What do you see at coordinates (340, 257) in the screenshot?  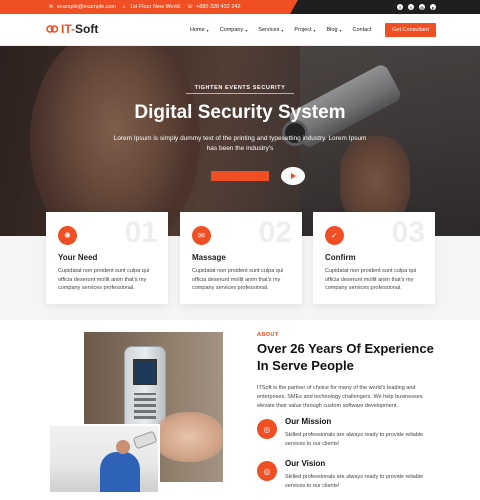 I see `card-title: Confirm` at bounding box center [340, 257].